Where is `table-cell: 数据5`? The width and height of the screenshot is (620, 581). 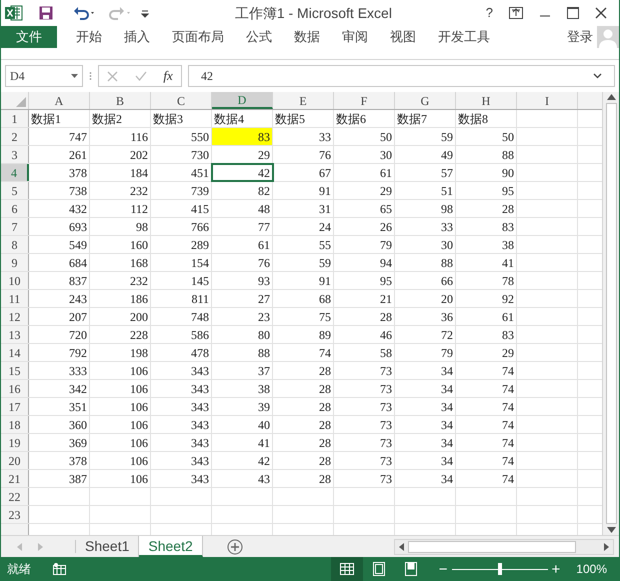
table-cell: 数据5 is located at coordinates (303, 118).